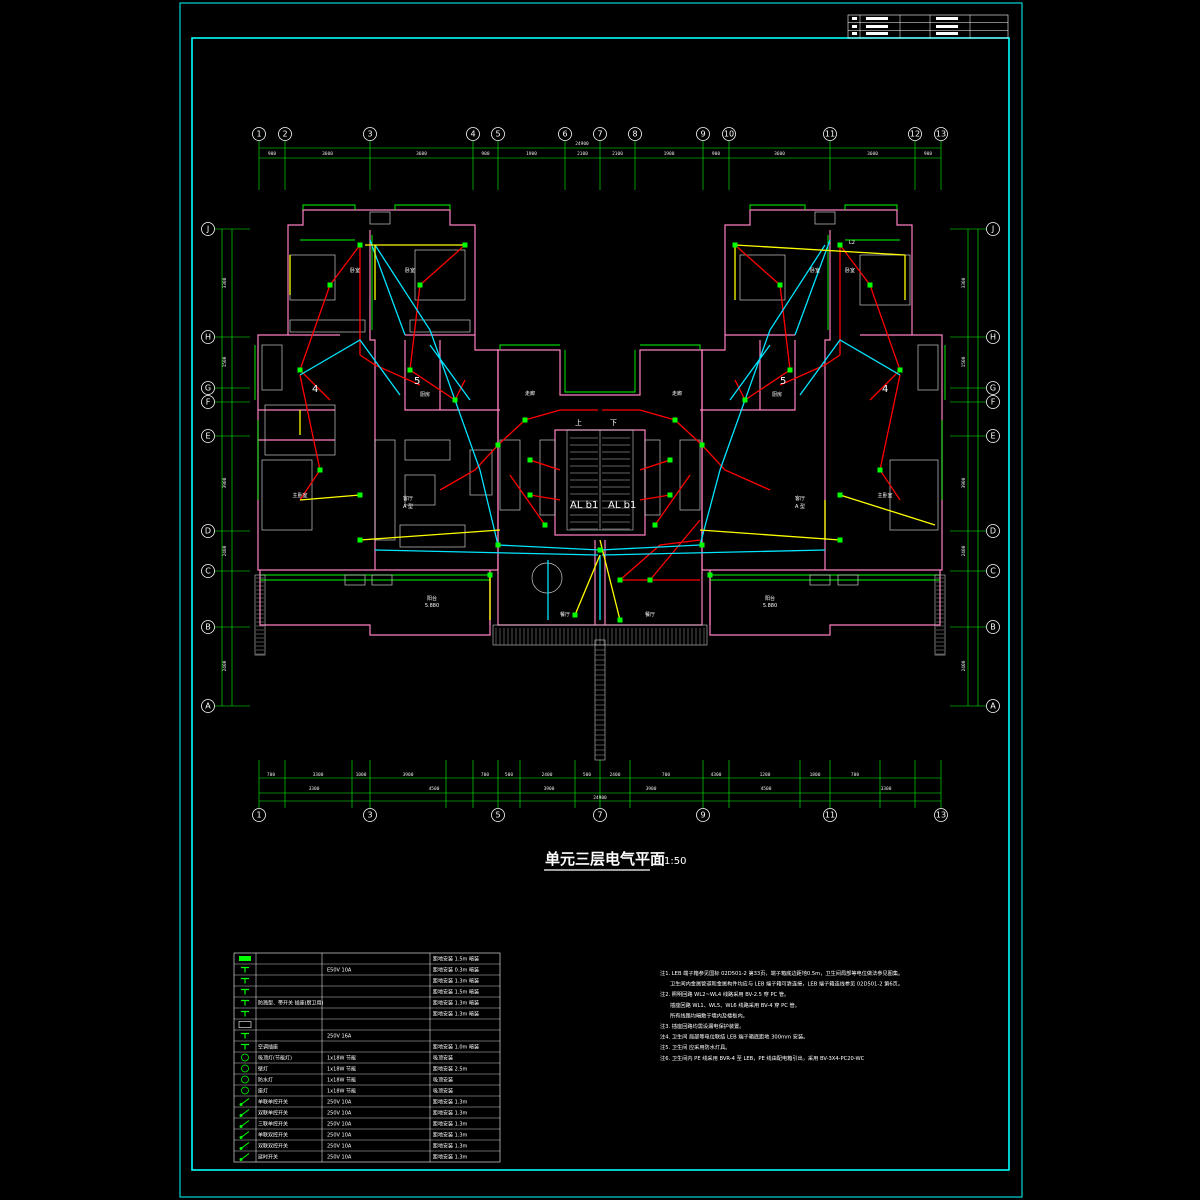 The height and width of the screenshot is (1200, 1200). I want to click on legend-name: 延时开关, so click(268, 1156).